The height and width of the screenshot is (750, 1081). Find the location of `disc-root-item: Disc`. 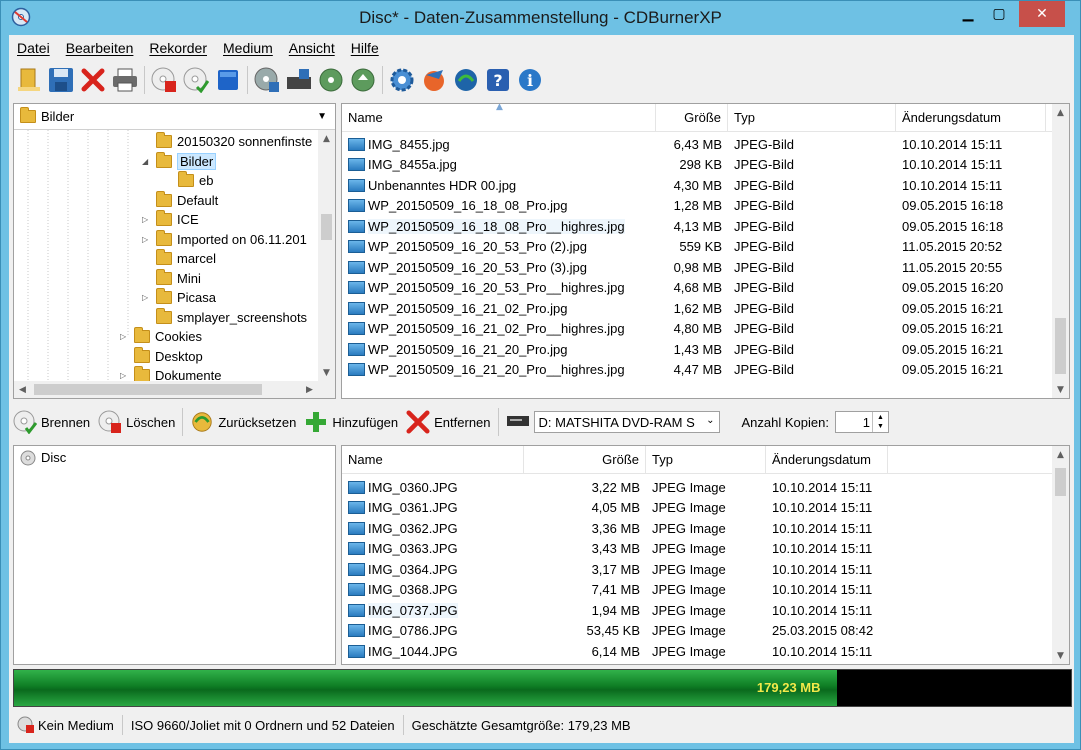

disc-root-item: Disc is located at coordinates (43, 457).